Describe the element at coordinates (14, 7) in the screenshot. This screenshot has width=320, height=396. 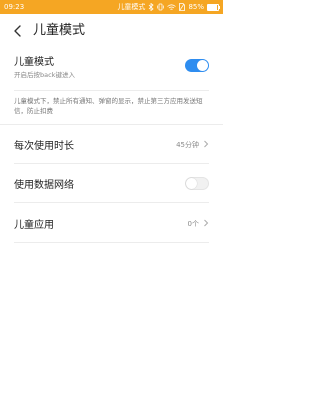
I see `status-time: 09:23` at that location.